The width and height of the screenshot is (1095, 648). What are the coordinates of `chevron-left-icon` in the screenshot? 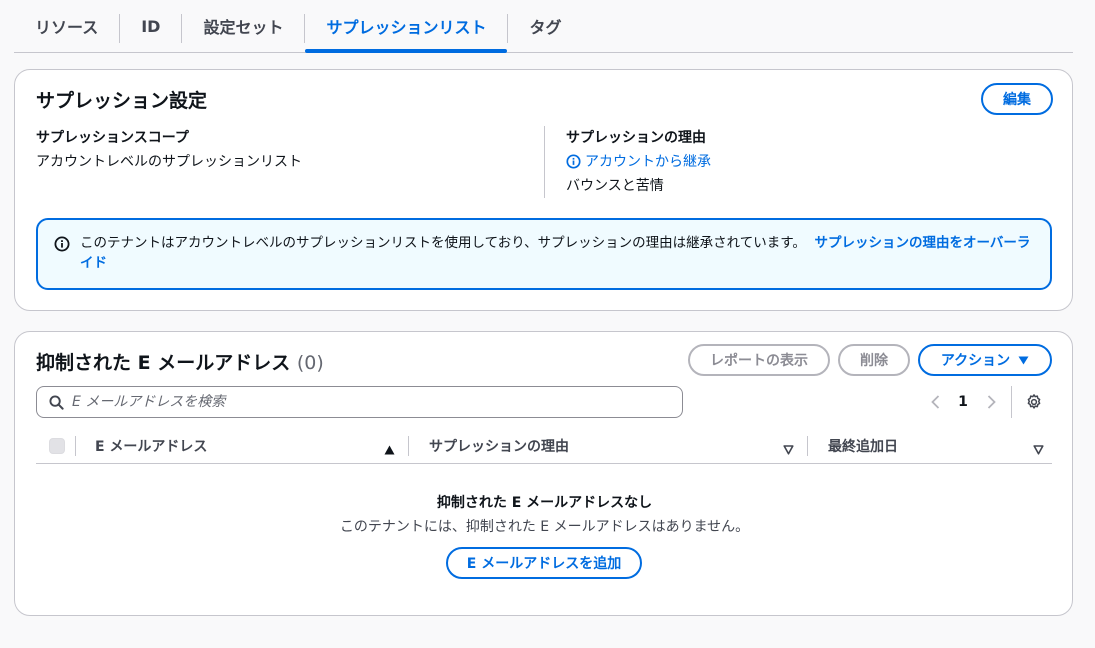 It's located at (934, 402).